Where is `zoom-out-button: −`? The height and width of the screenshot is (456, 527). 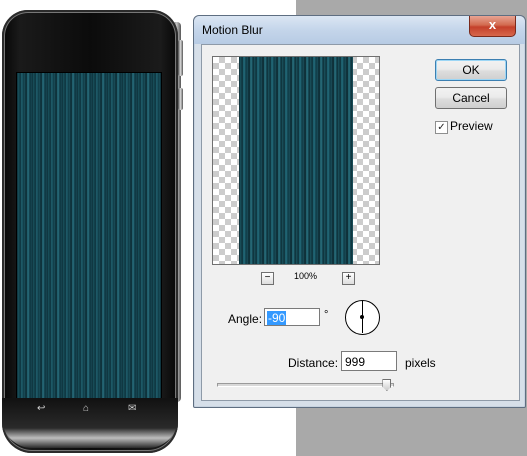
zoom-out-button: − is located at coordinates (267, 278).